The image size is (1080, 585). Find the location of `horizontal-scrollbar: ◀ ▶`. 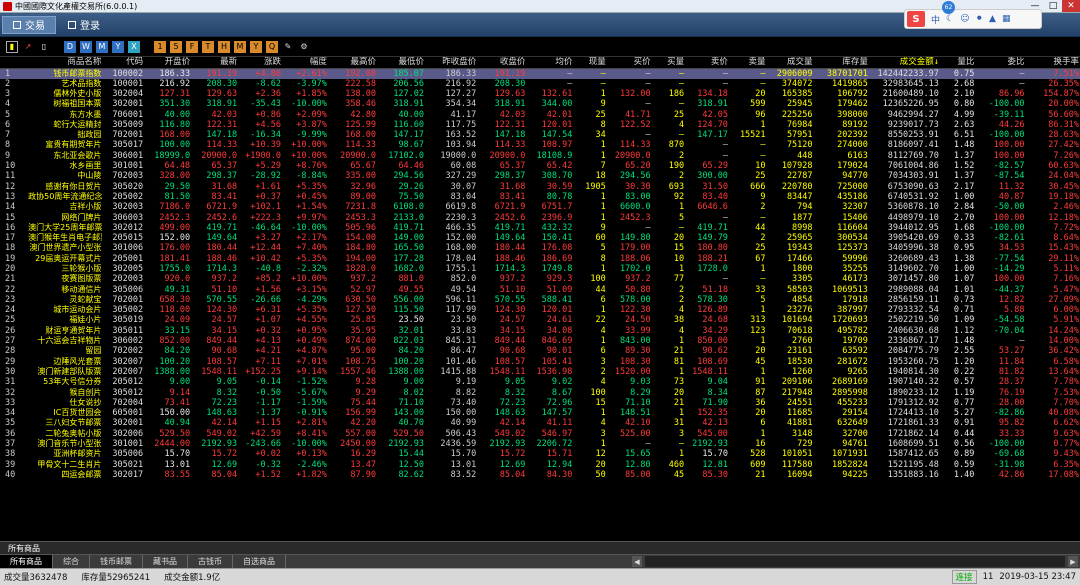

horizontal-scrollbar: ◀ ▶ is located at coordinates (856, 561).